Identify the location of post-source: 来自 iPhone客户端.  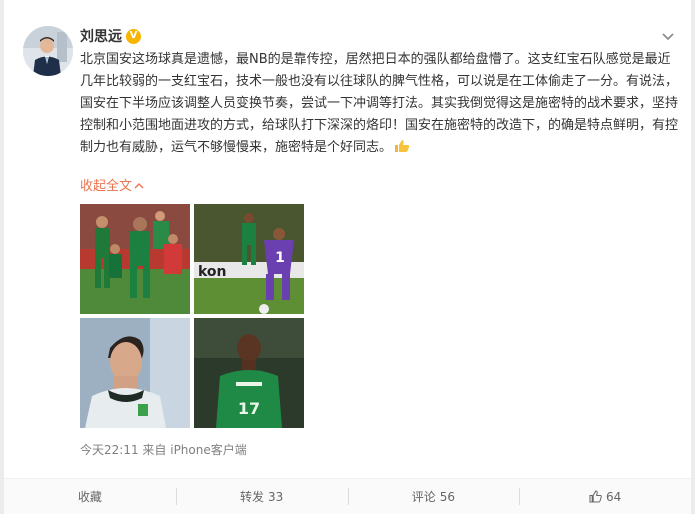
(194, 450).